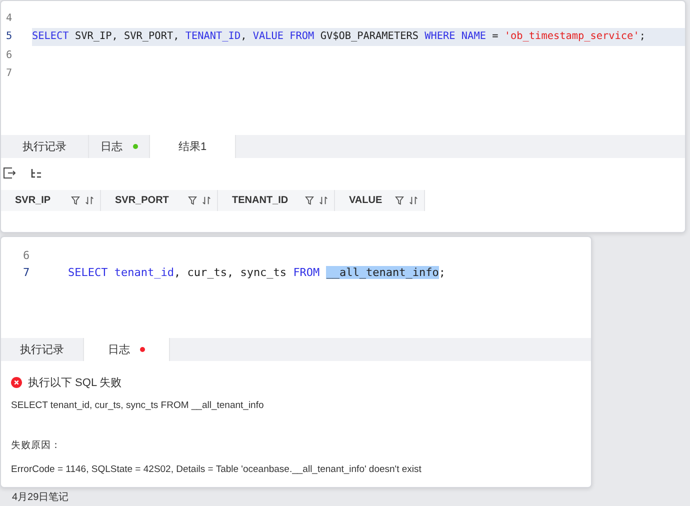 The image size is (690, 506). What do you see at coordinates (36, 173) in the screenshot?
I see `tree-icon` at bounding box center [36, 173].